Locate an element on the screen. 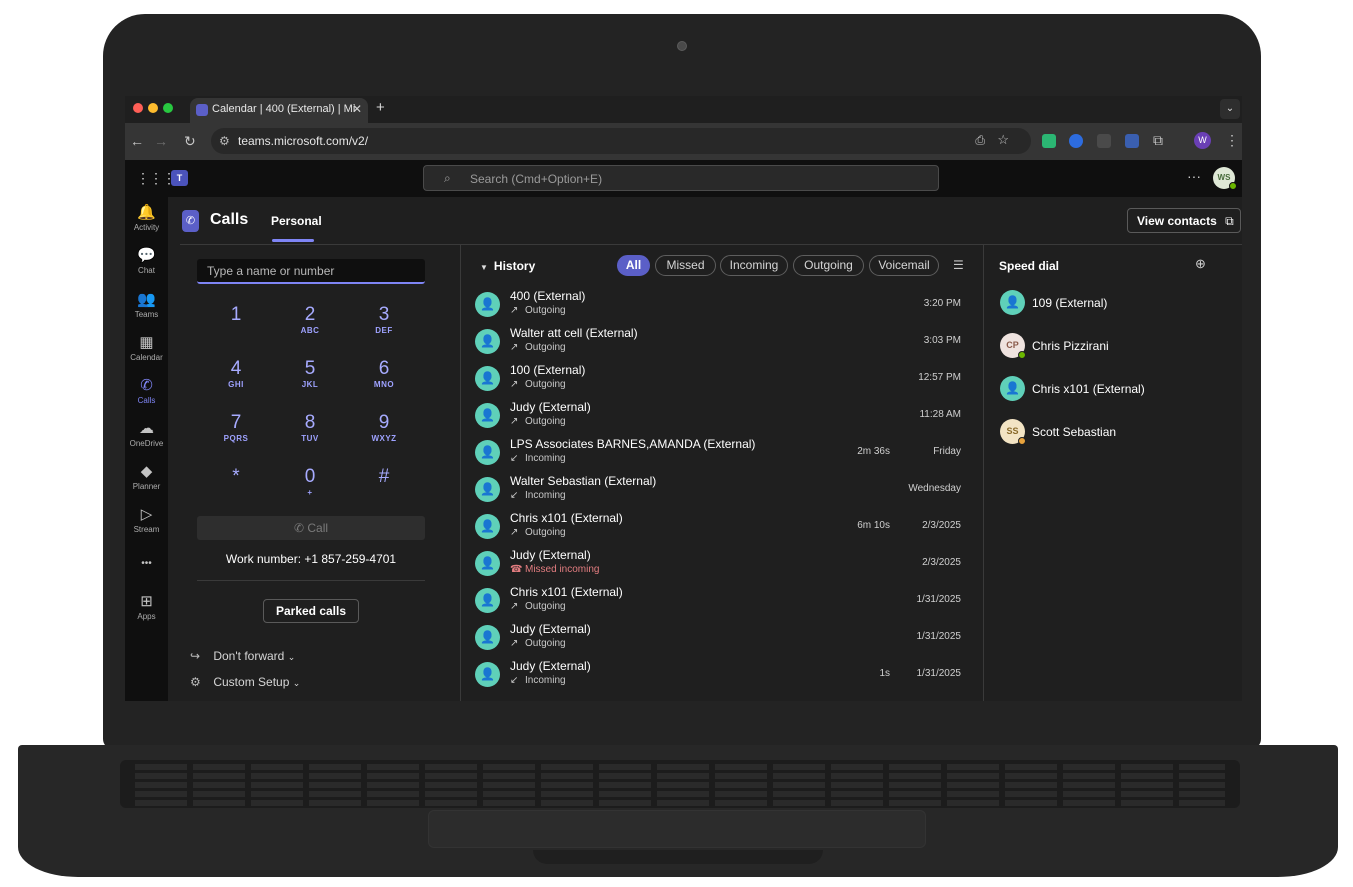 This screenshot has width=1353, height=887. dial-key-digit: 5 is located at coordinates (310, 368).